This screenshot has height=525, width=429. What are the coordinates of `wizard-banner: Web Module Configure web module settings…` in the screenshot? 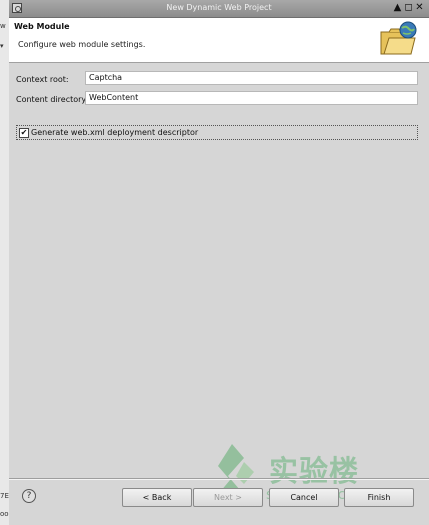 It's located at (219, 40).